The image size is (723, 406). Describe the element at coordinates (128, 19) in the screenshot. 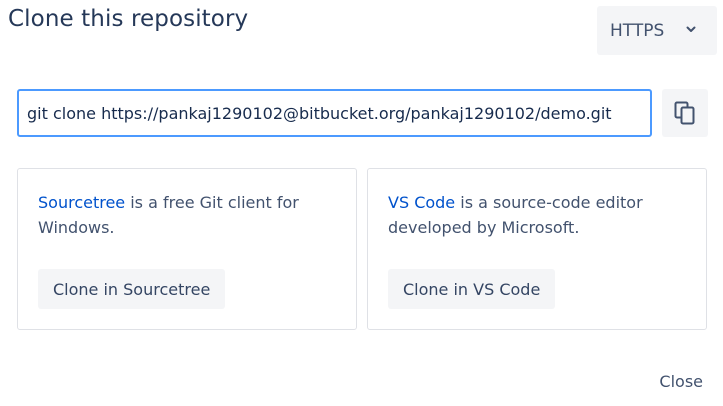

I see `dialog-title: Clone this repository` at that location.